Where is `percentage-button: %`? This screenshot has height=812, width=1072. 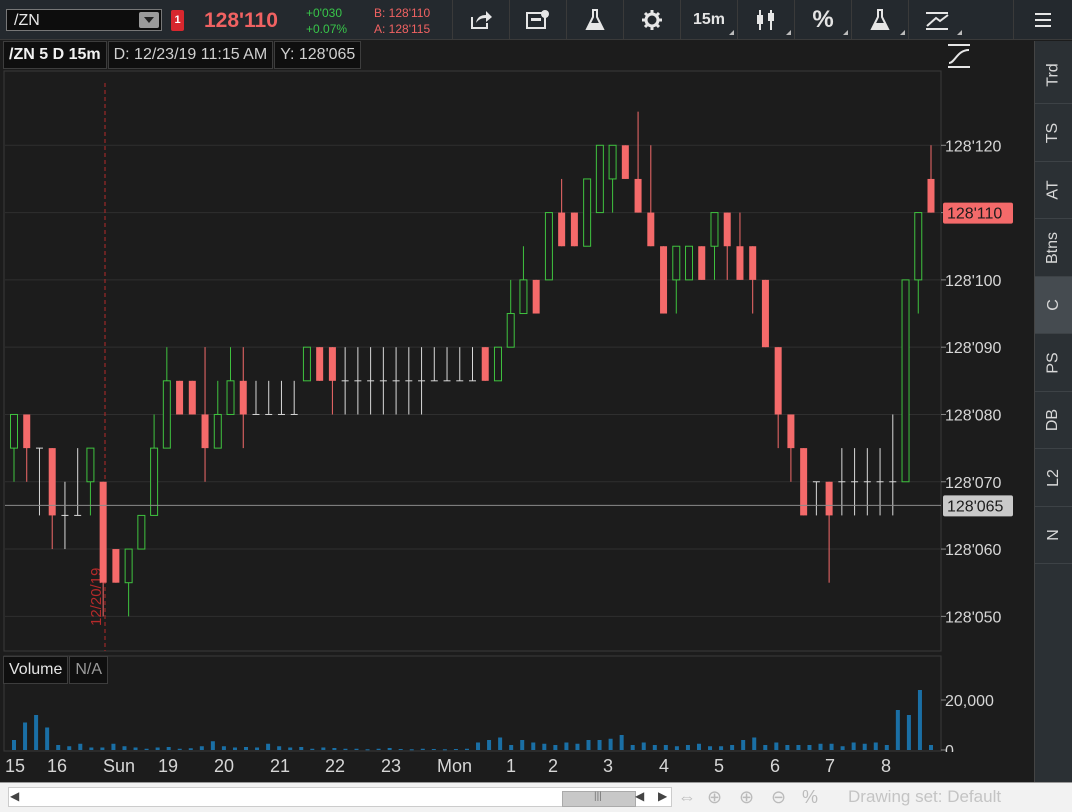
percentage-button: % is located at coordinates (822, 20).